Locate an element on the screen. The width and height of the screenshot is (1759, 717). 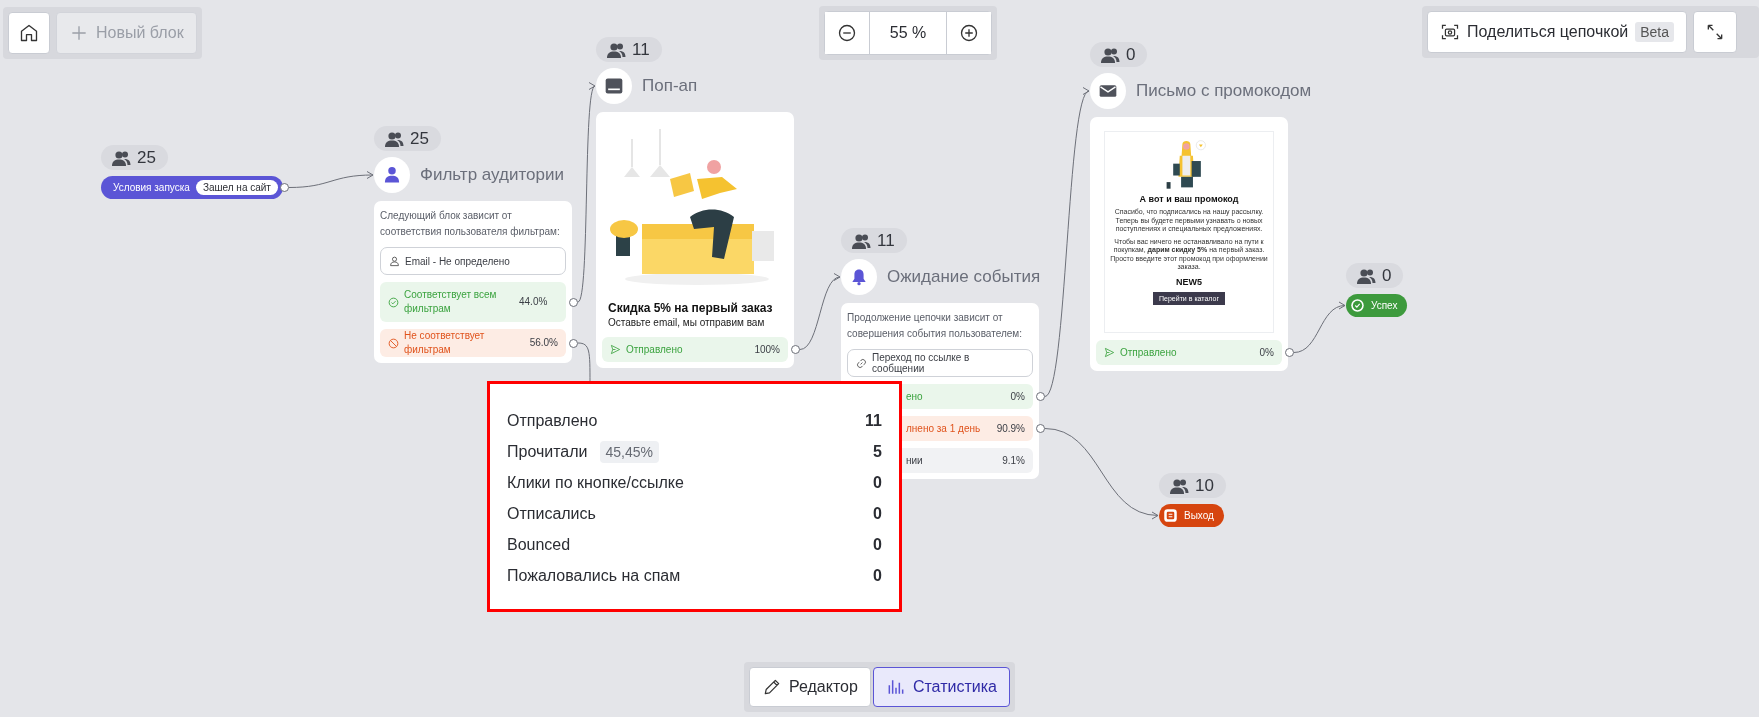
popup-heading: Скидка 5% на первый заказ is located at coordinates (691, 308).